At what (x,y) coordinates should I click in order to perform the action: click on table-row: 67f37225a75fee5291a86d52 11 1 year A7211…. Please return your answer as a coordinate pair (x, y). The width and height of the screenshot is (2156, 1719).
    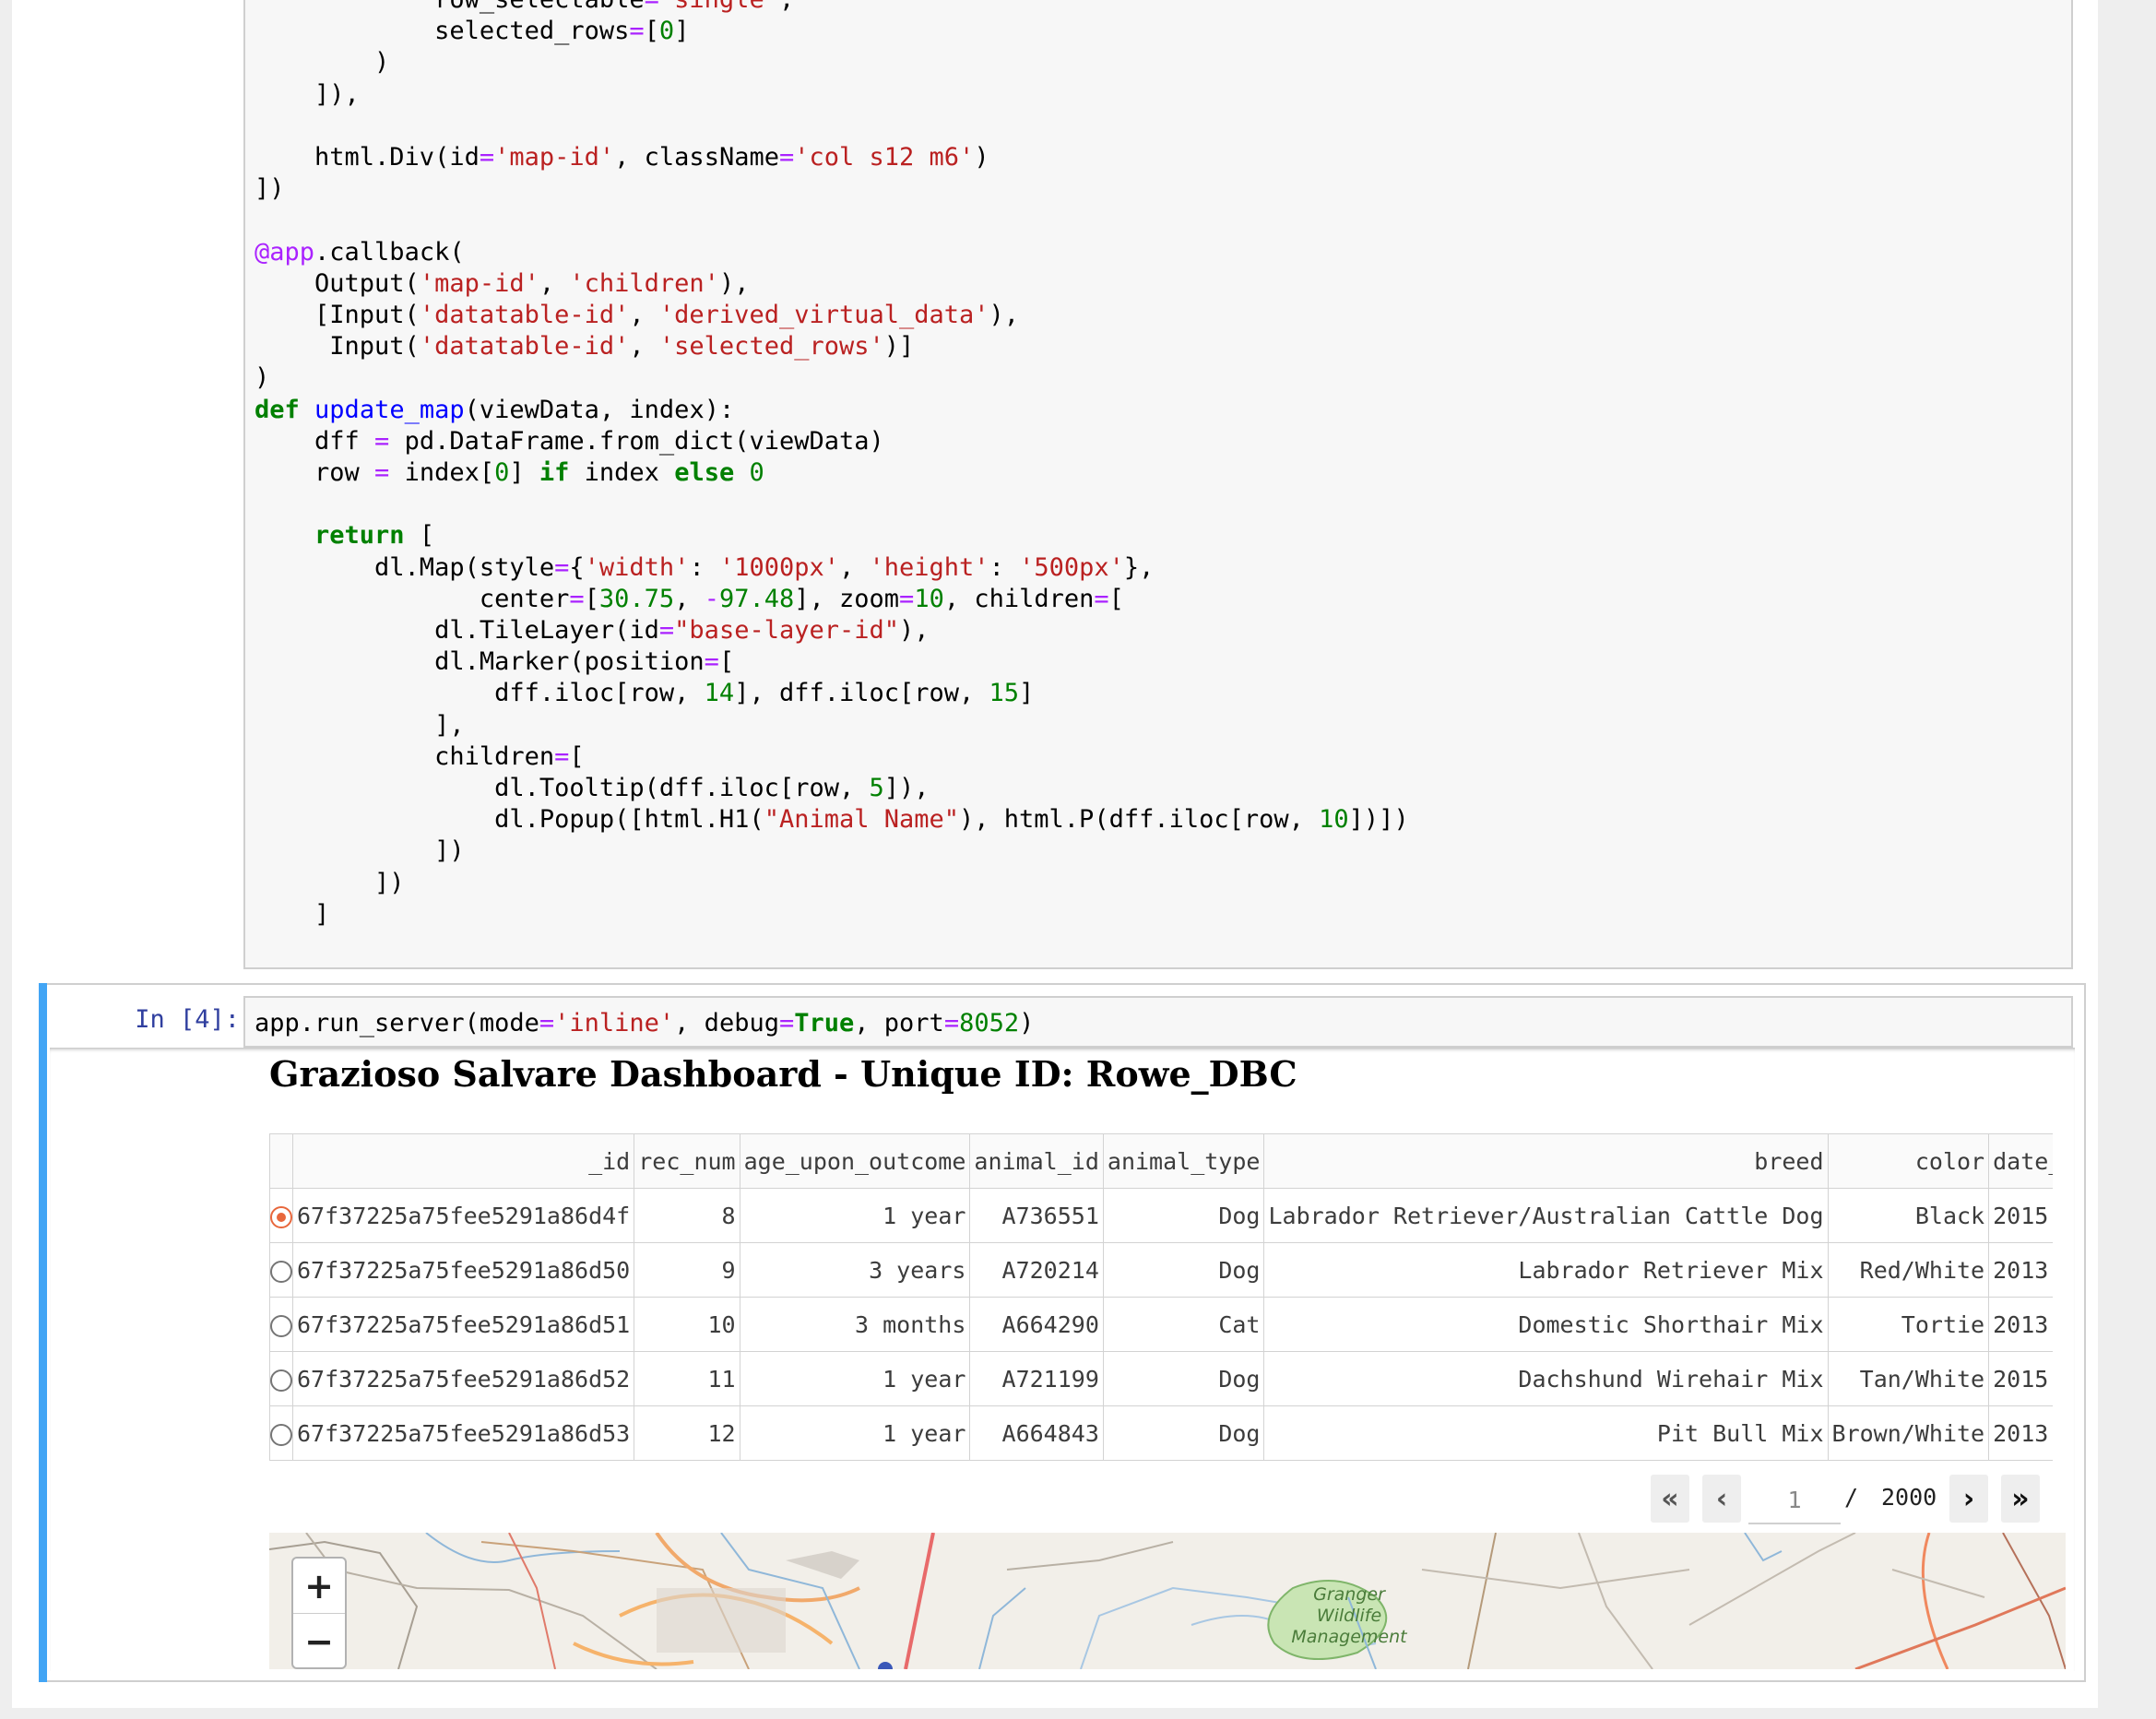
    Looking at the image, I should click on (1161, 1378).